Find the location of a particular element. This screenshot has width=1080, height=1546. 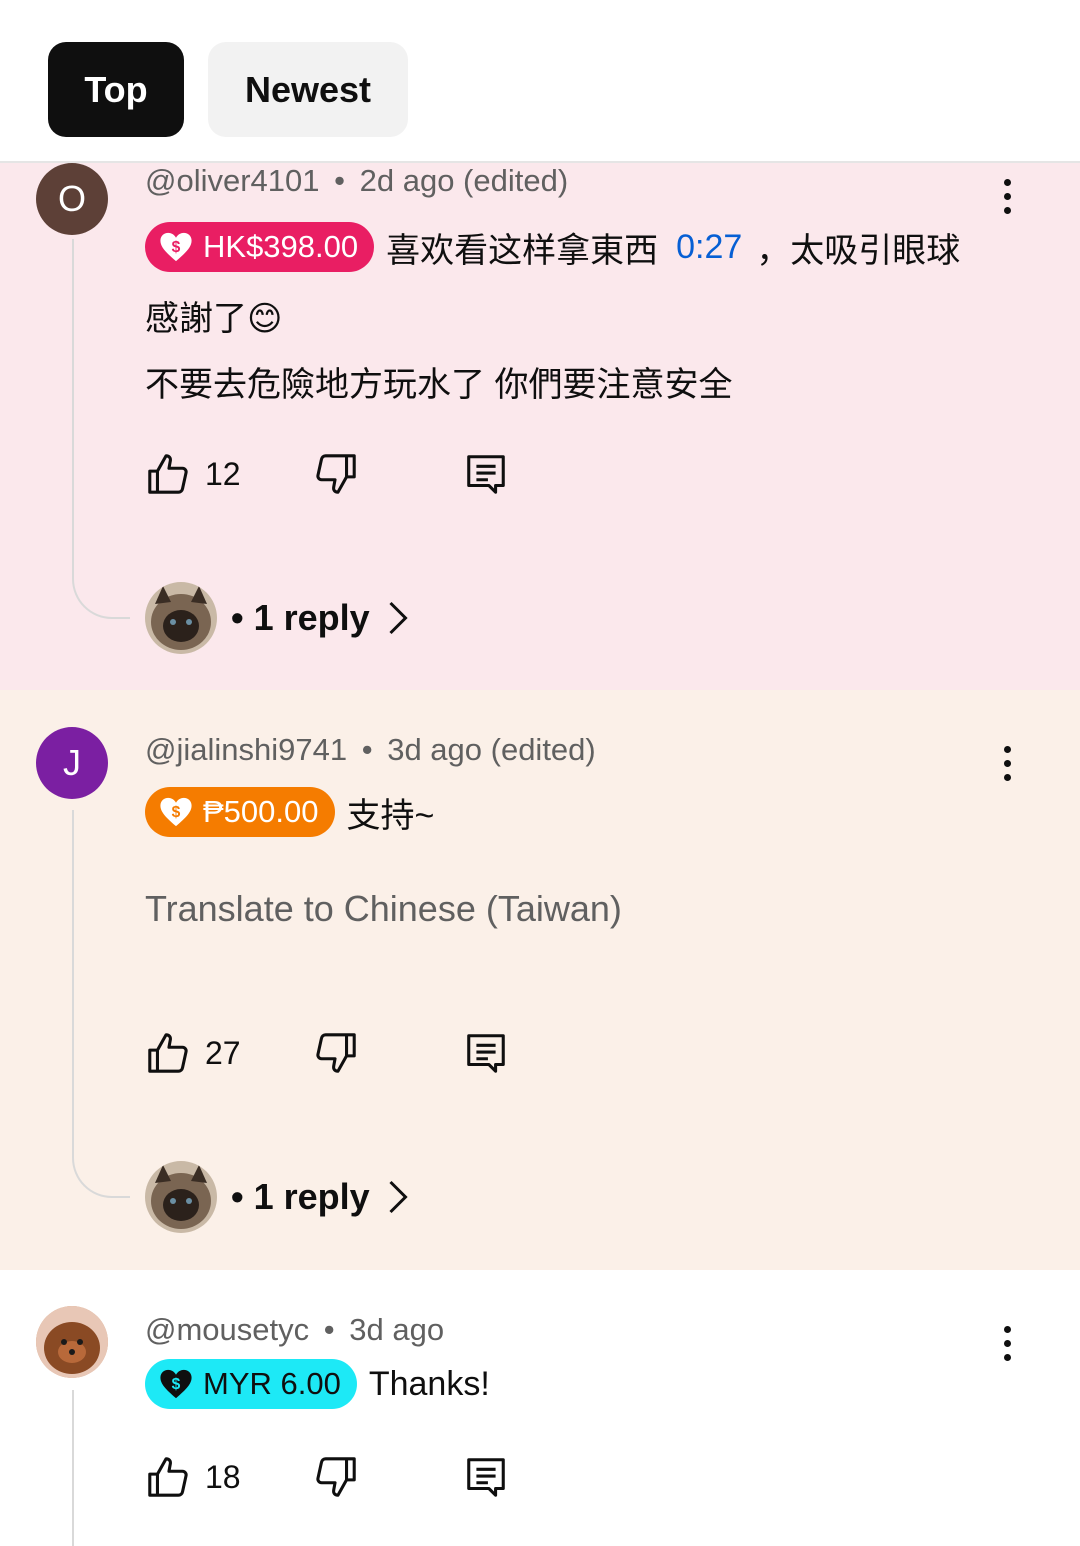

tab-top: Top is located at coordinates (116, 89).